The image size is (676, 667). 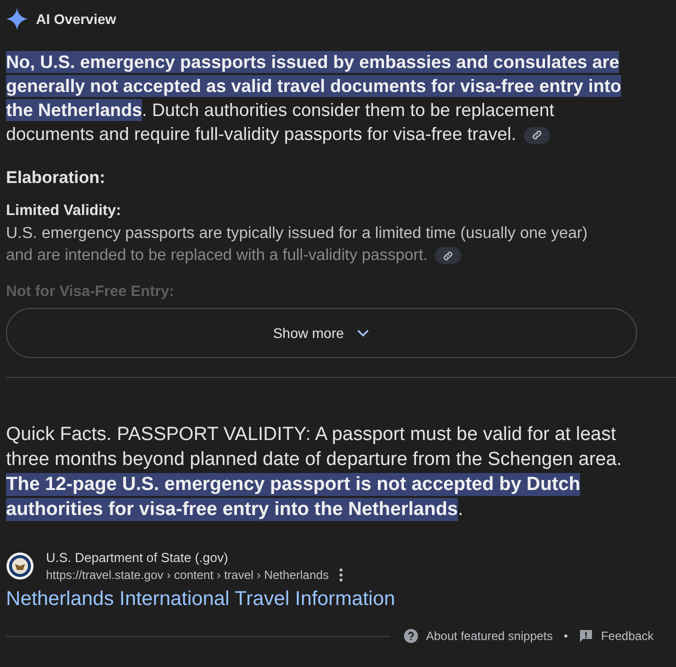 I want to click on feedback-icon, so click(x=585, y=636).